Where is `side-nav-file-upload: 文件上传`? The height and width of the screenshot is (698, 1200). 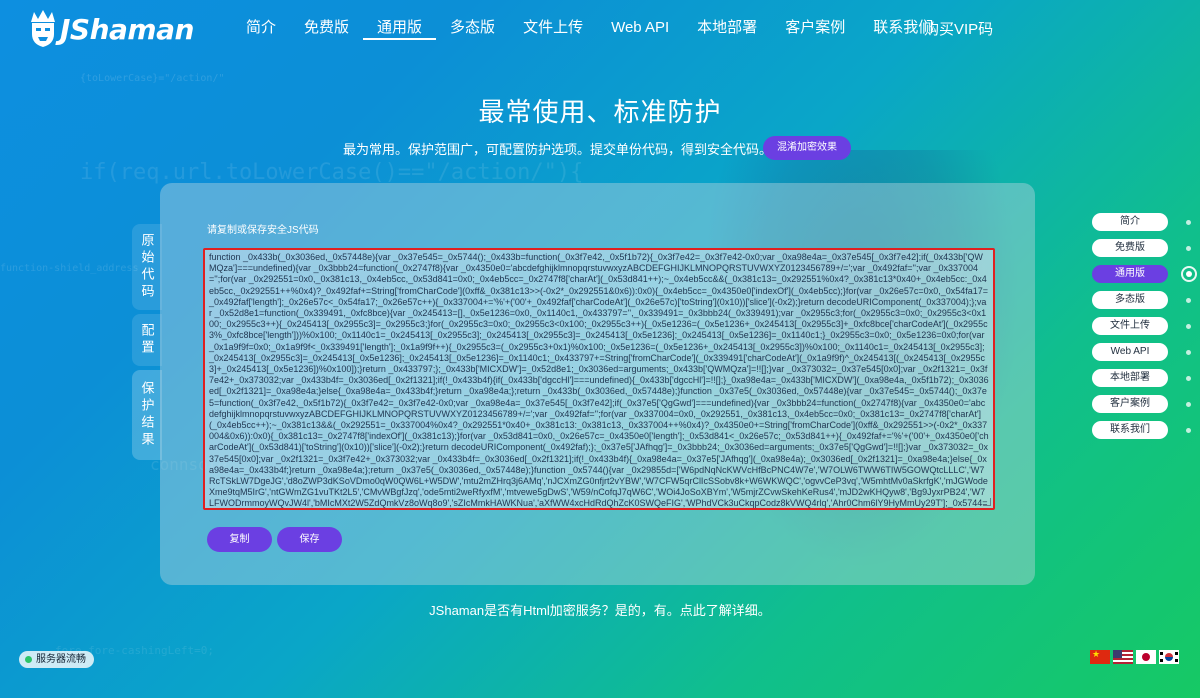
side-nav-file-upload: 文件上传 is located at coordinates (1130, 326).